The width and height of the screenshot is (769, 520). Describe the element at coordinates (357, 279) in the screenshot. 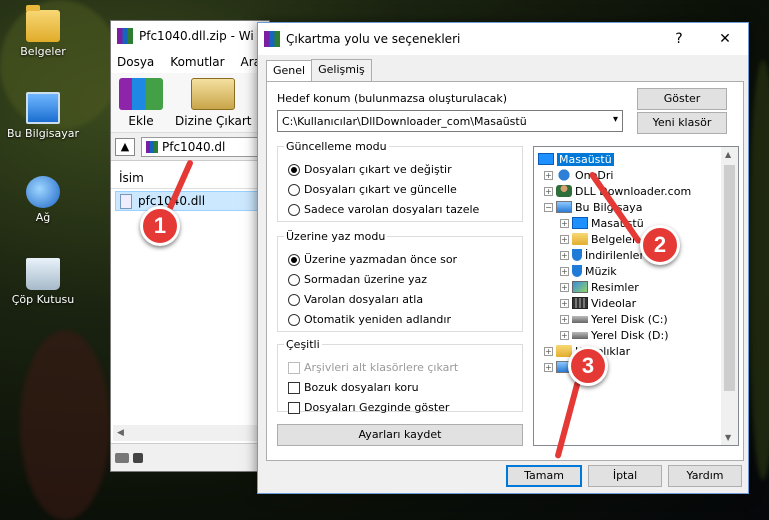

I see `radio-overwrite-without-prompt: Sormadan üzerine yaz` at that location.